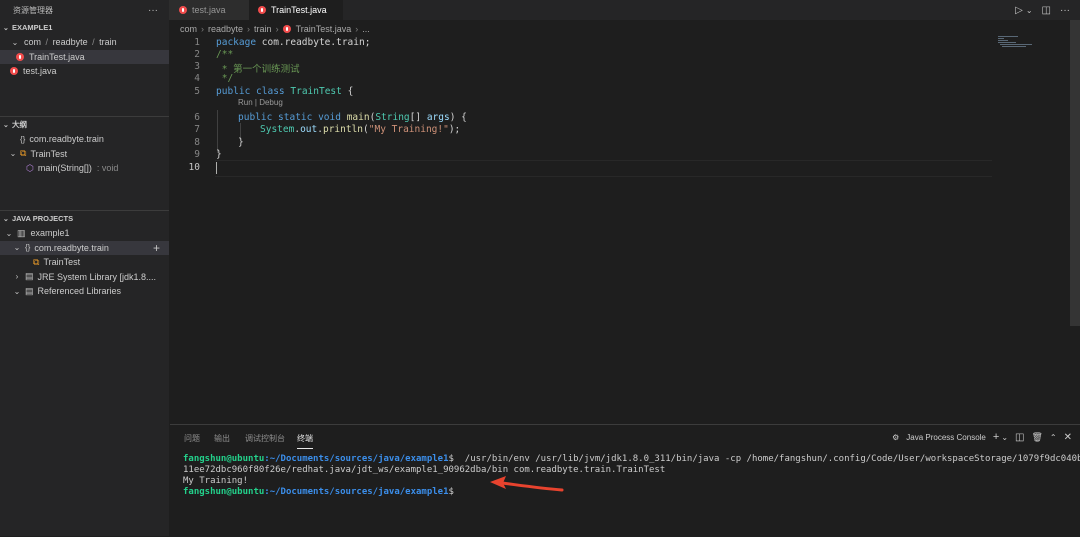 The image size is (1080, 537). Describe the element at coordinates (1053, 437) in the screenshot. I see `chevron-up-icon: ⌃` at that location.